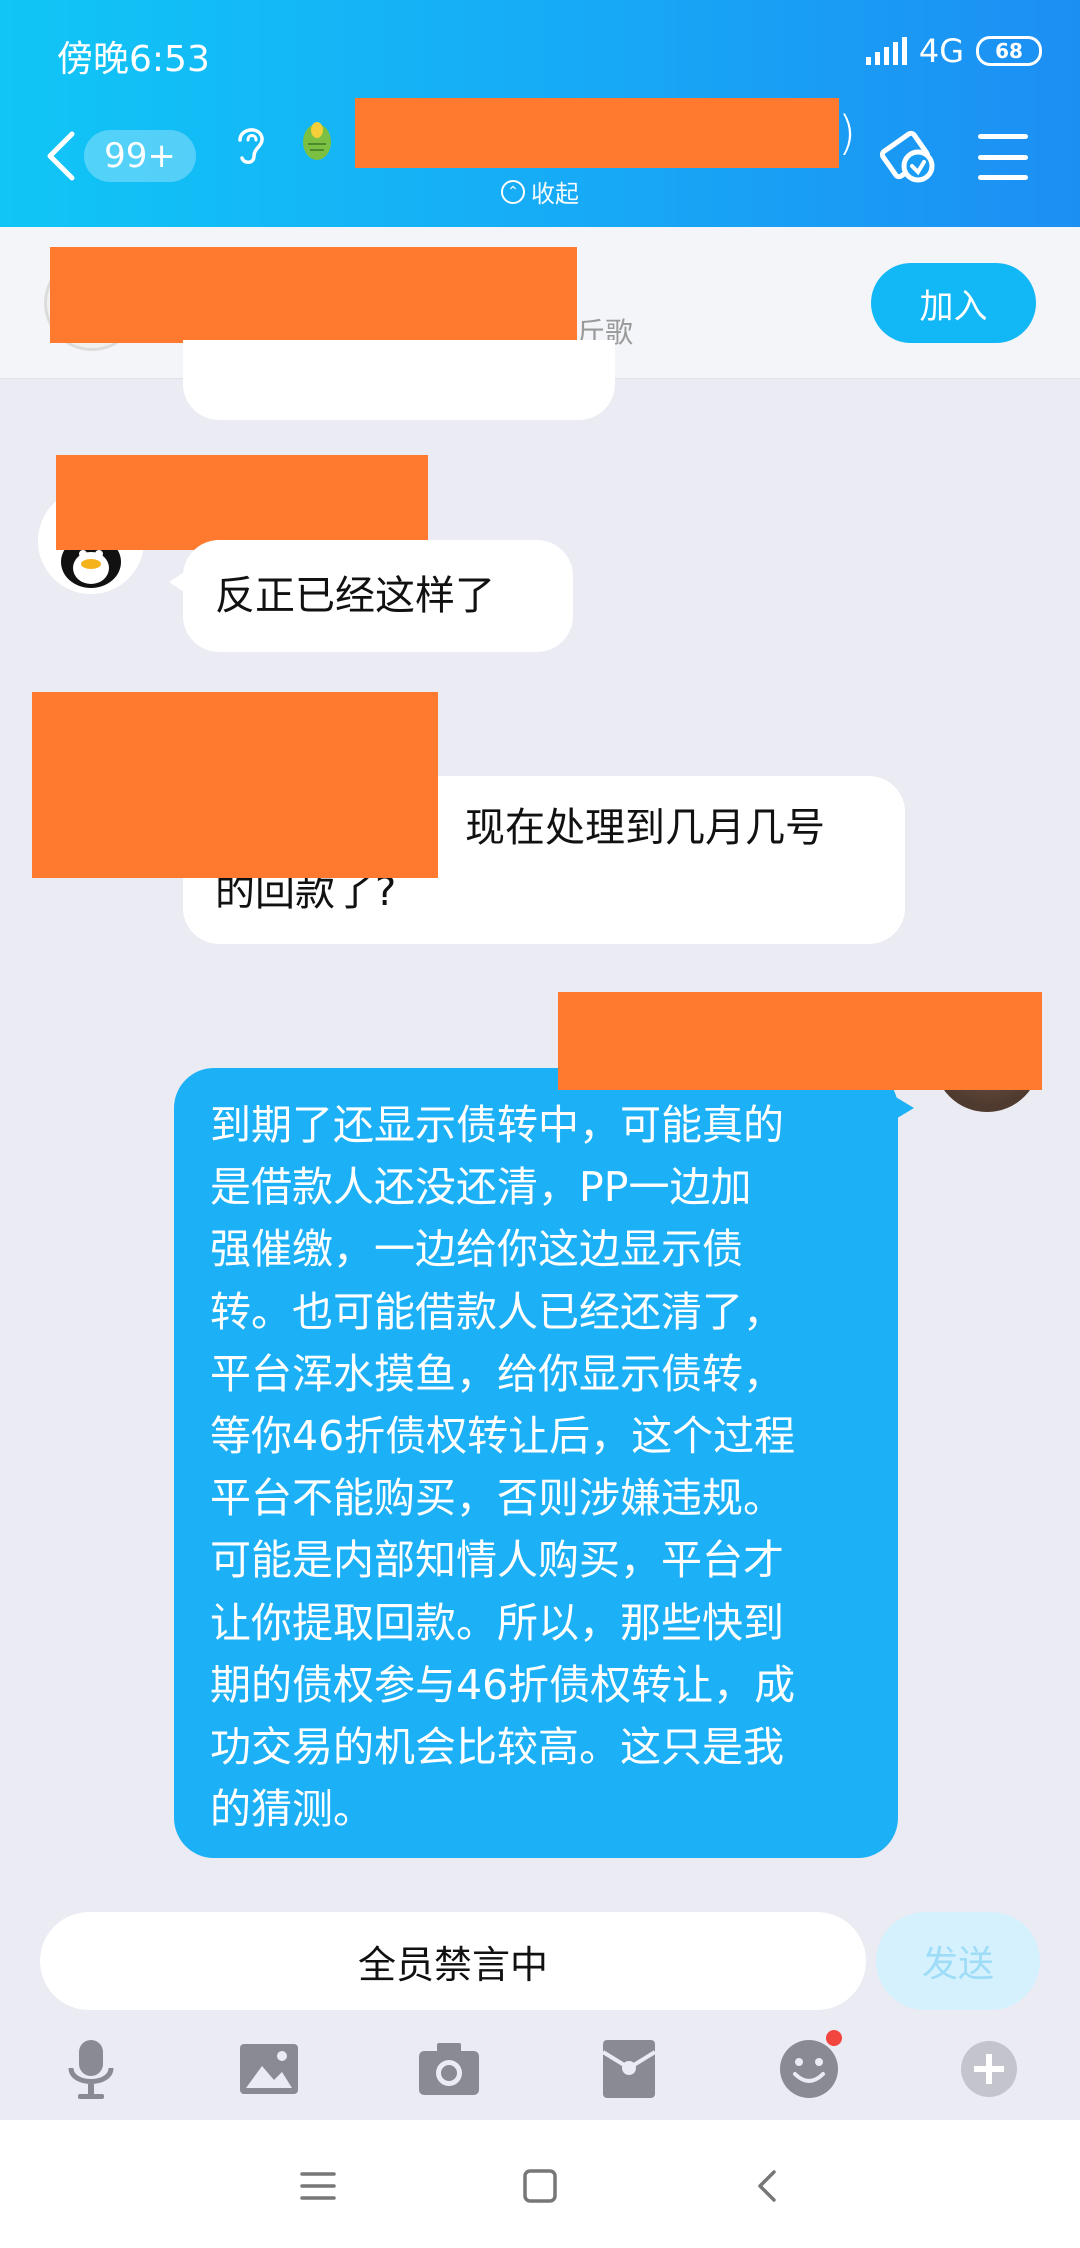 Image resolution: width=1080 pixels, height=2248 pixels. What do you see at coordinates (941, 51) in the screenshot?
I see `network-type: 4G` at bounding box center [941, 51].